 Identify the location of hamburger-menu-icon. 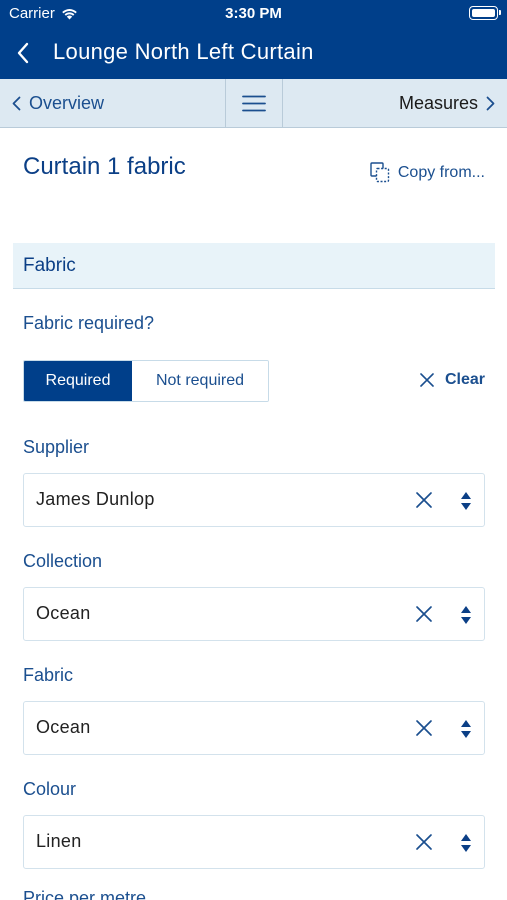
(254, 103).